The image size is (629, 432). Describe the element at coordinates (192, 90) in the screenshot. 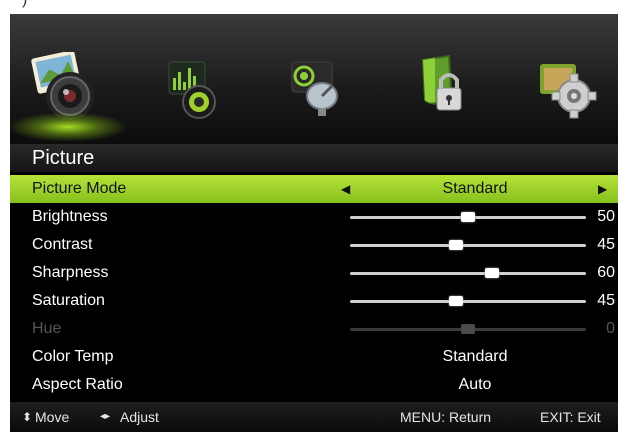

I see `speaker-equalizer-icon` at that location.